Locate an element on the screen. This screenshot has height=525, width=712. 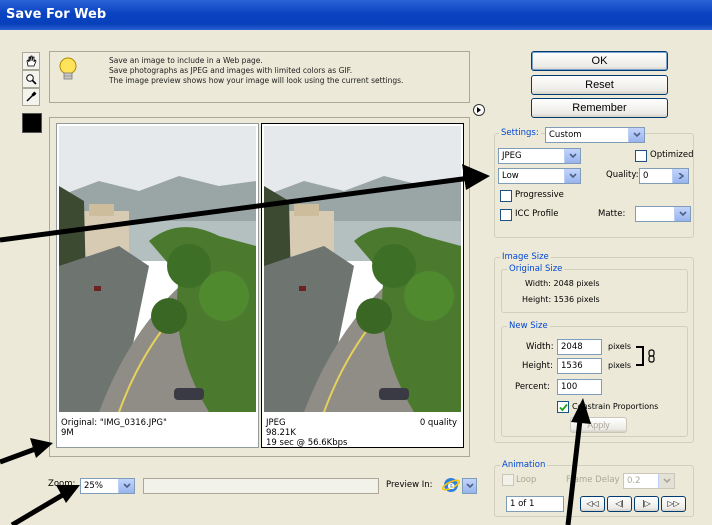
ok-button: OK is located at coordinates (599, 61).